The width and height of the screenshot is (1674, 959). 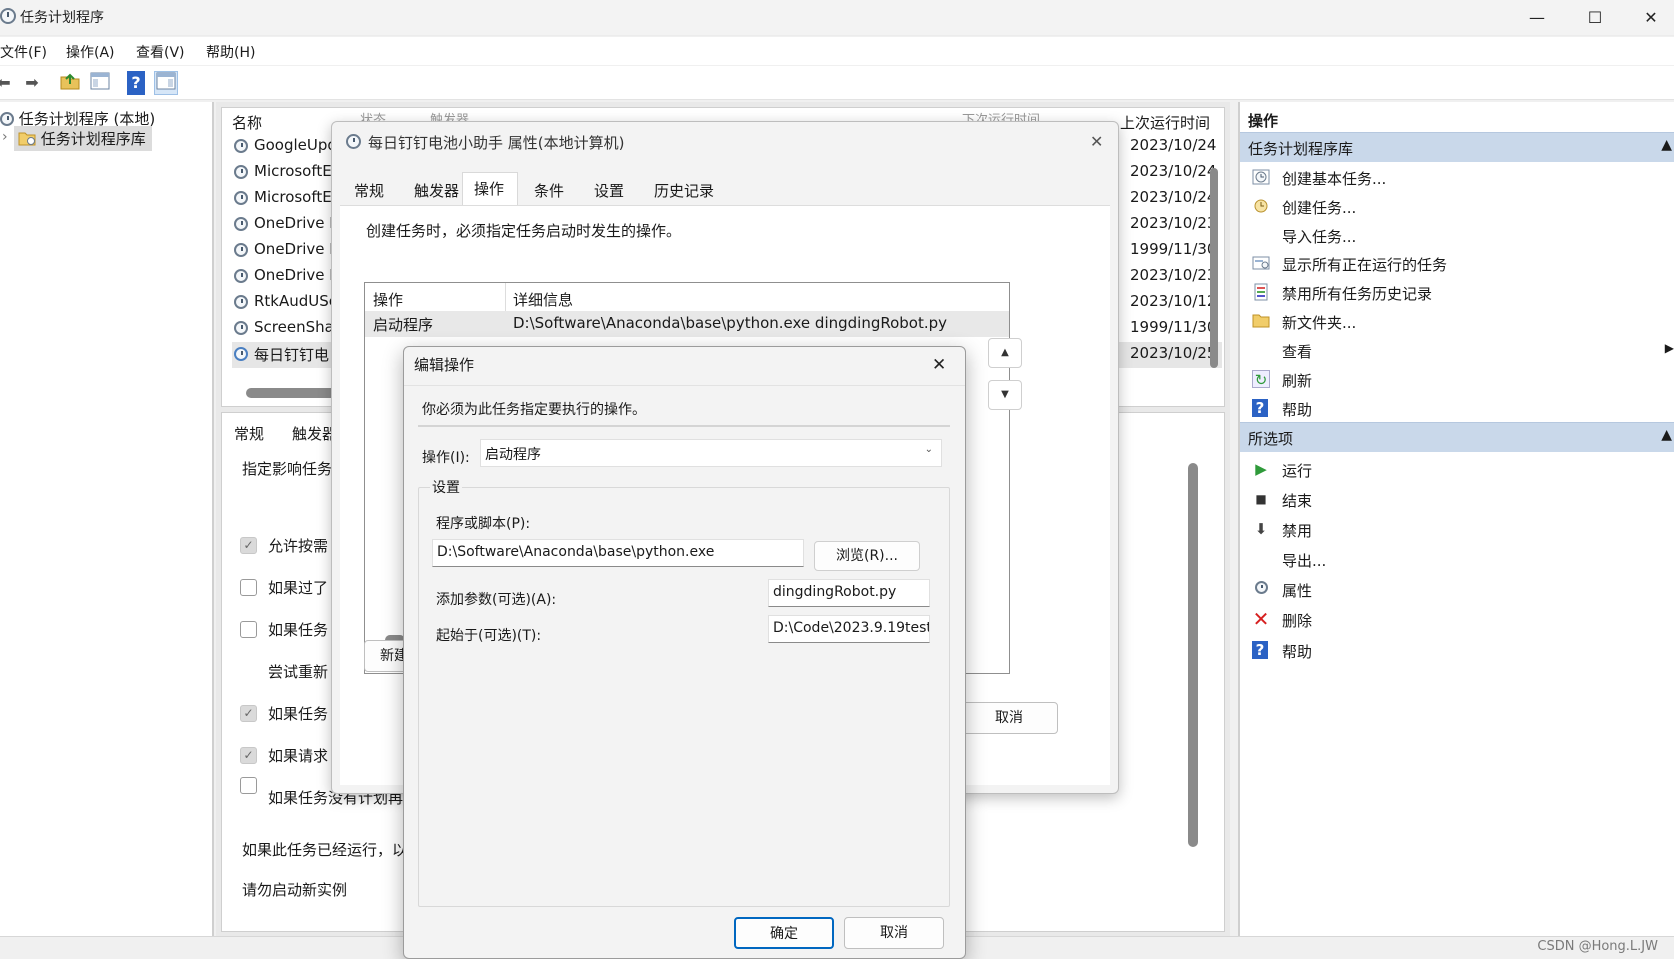 What do you see at coordinates (1457, 147) in the screenshot?
I see `section-library: 任务计划程序库 ▲` at bounding box center [1457, 147].